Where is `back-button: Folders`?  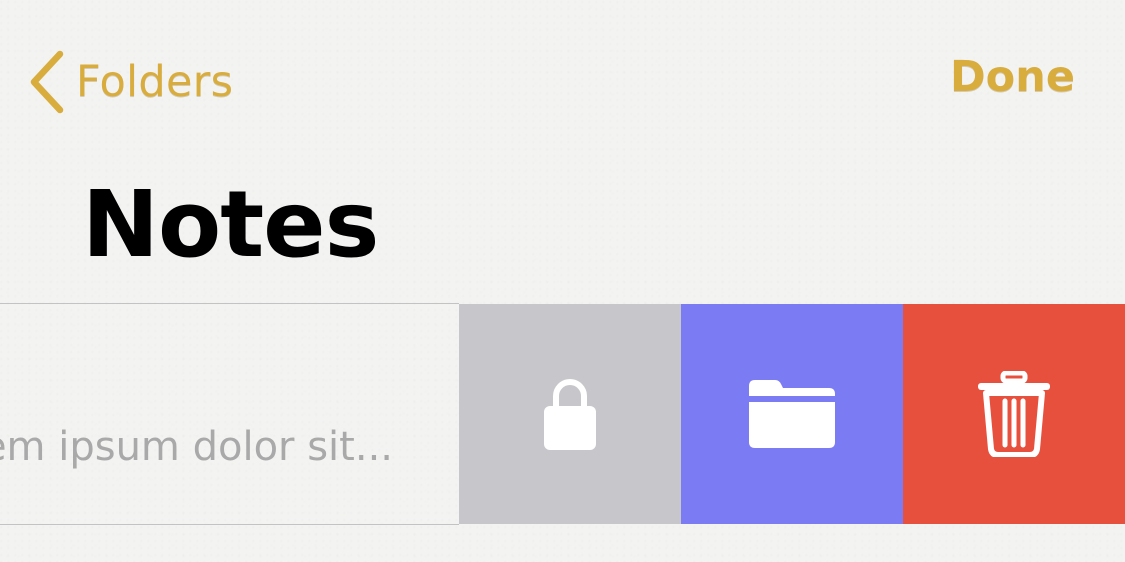
back-button: Folders is located at coordinates (129, 82).